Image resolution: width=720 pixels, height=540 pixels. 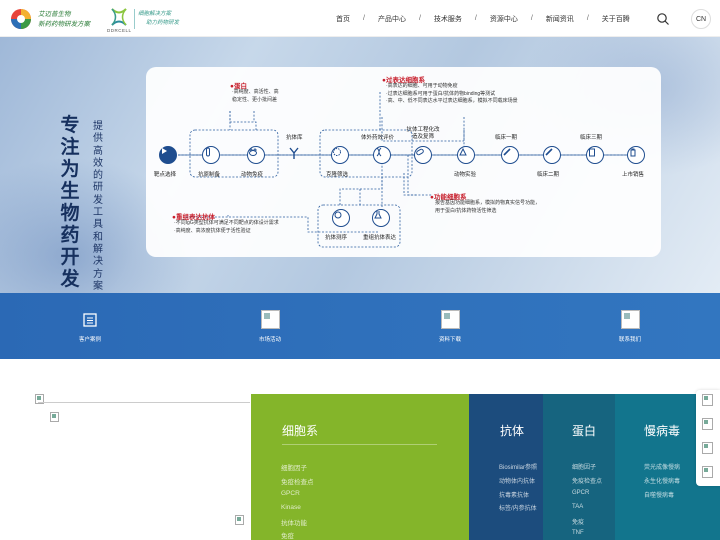 I want to click on quick-link-label: 联系我们, so click(x=629, y=339).